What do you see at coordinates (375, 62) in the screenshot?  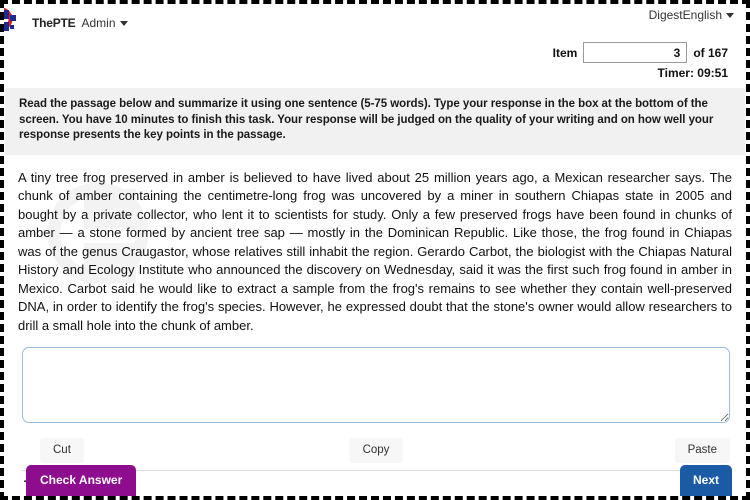 I see `item-timer-bar: Item of 167 Timer: 09:51` at bounding box center [375, 62].